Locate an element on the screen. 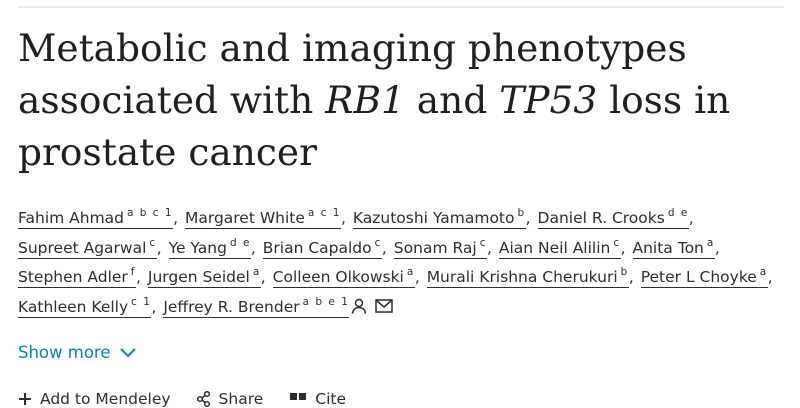 The width and height of the screenshot is (800, 408). author-name: Jurgen Seidel is located at coordinates (198, 277).